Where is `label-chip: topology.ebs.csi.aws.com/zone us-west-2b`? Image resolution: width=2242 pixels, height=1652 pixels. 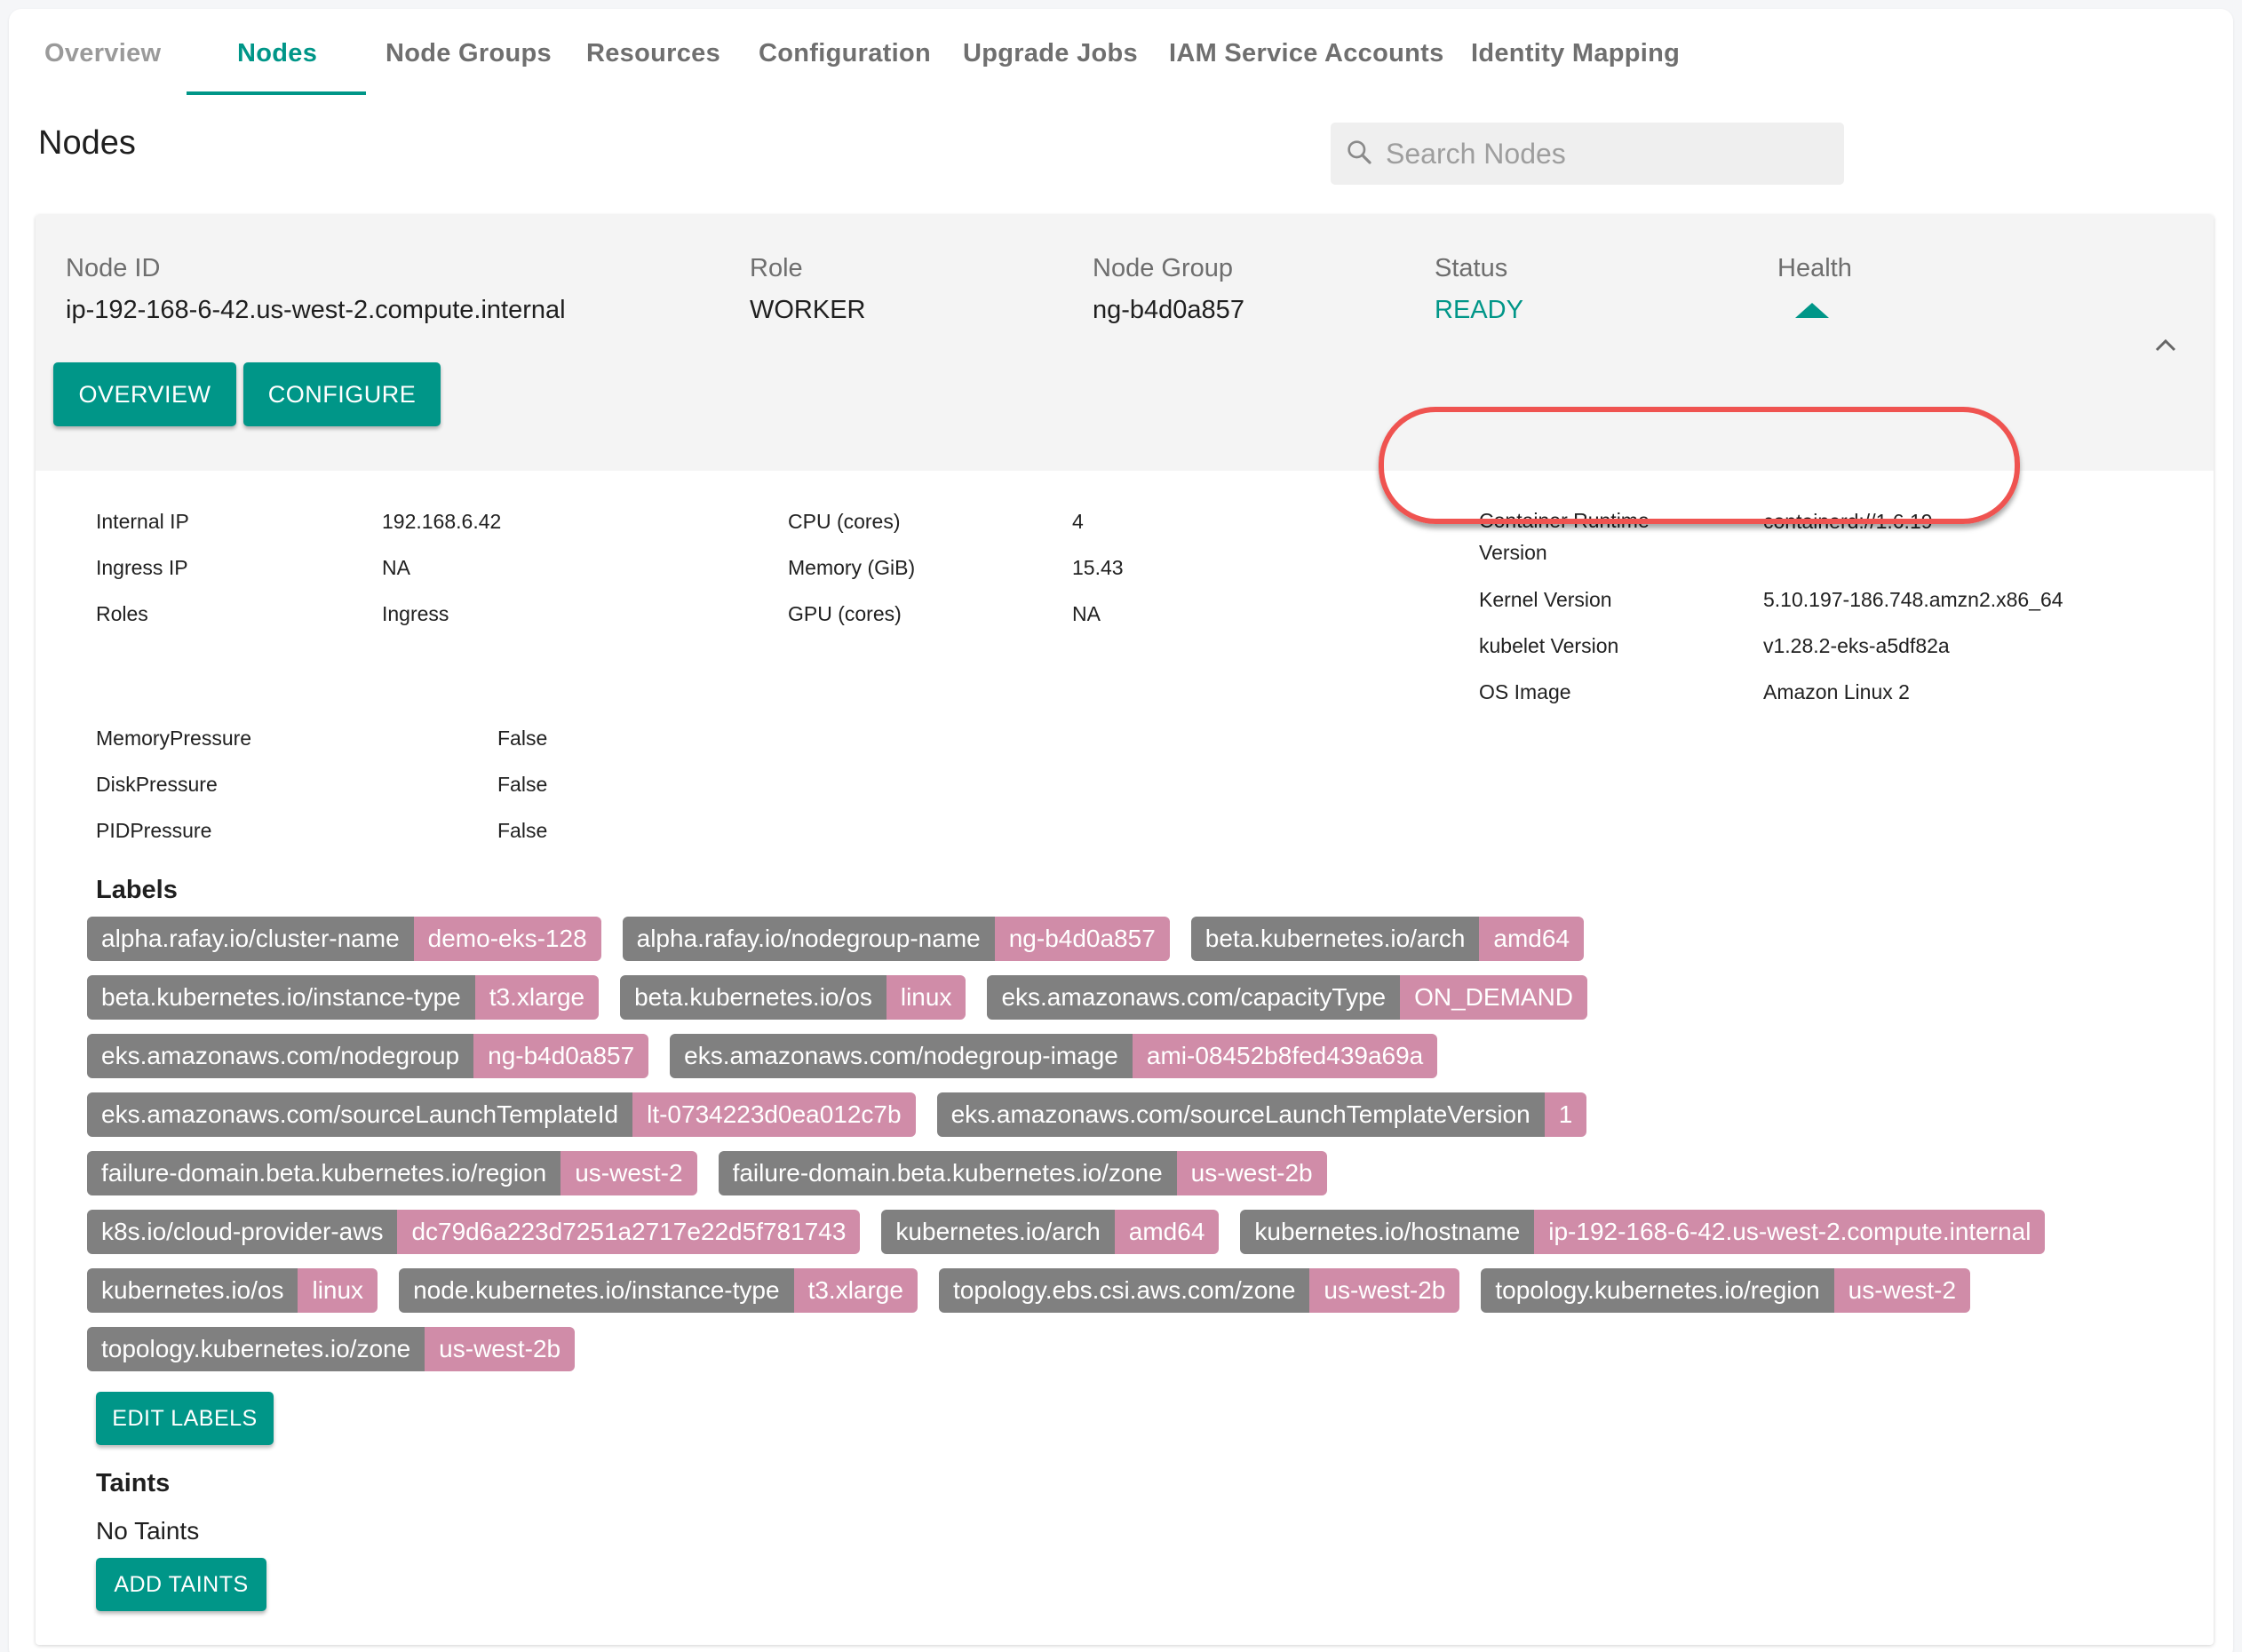 label-chip: topology.ebs.csi.aws.com/zone us-west-2b is located at coordinates (1199, 1290).